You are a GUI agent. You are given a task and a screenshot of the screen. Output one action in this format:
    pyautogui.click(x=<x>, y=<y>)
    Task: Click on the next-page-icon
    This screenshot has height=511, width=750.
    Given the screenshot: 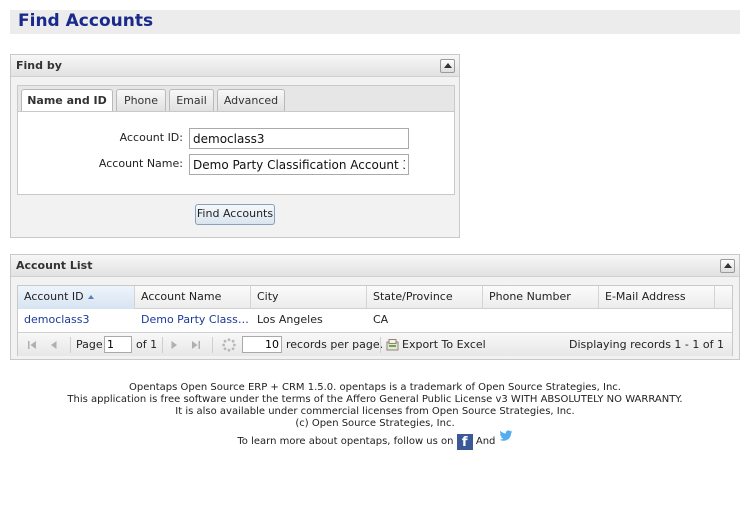 What is the action you would take?
    pyautogui.click(x=174, y=345)
    